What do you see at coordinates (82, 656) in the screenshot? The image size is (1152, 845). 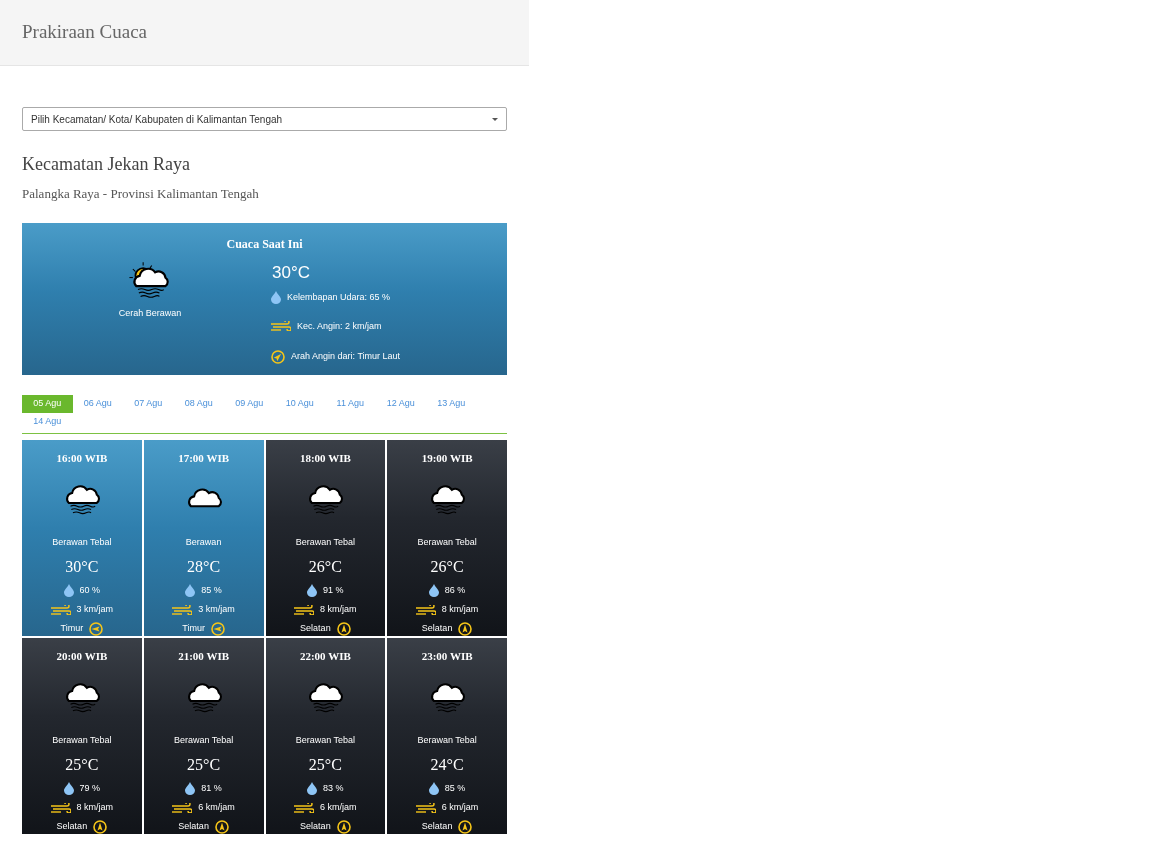 I see `forecast-time: 20:00 WIB` at bounding box center [82, 656].